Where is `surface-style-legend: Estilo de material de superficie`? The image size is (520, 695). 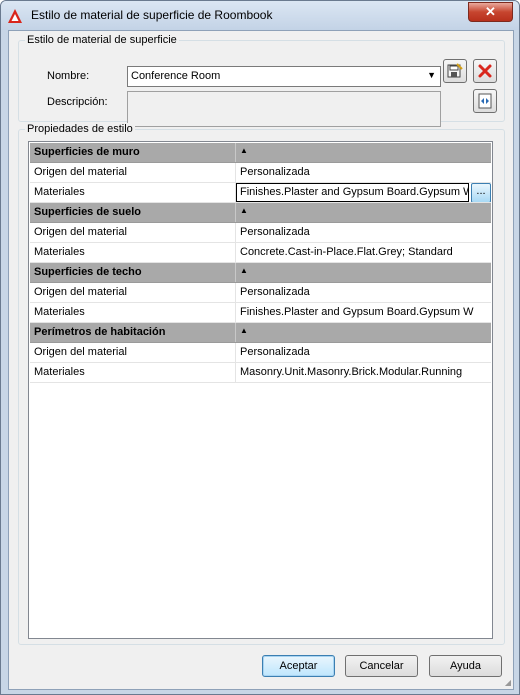
surface-style-legend: Estilo de material de superficie is located at coordinates (102, 40).